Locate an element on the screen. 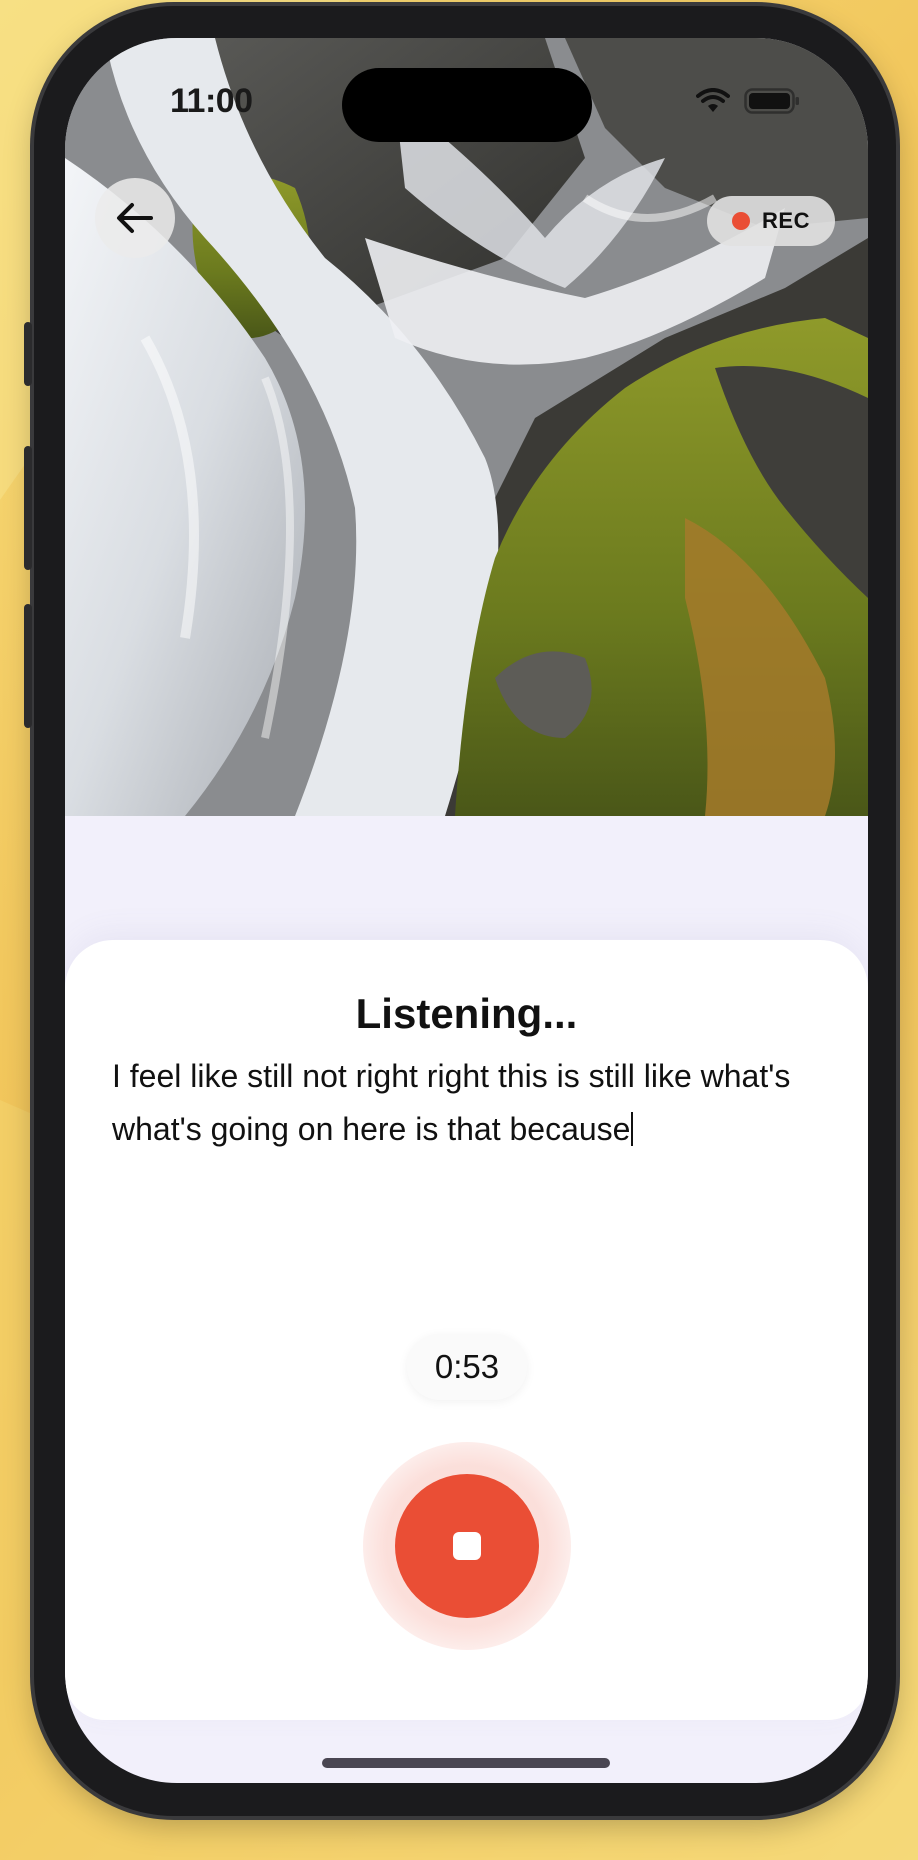  battery-icon is located at coordinates (771, 101).